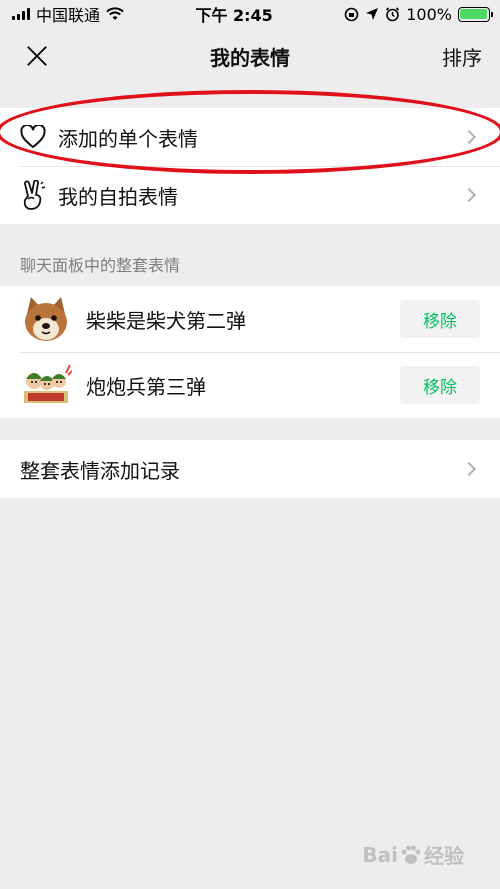 This screenshot has height=889, width=500. What do you see at coordinates (36, 195) in the screenshot?
I see `victory-hand-icon` at bounding box center [36, 195].